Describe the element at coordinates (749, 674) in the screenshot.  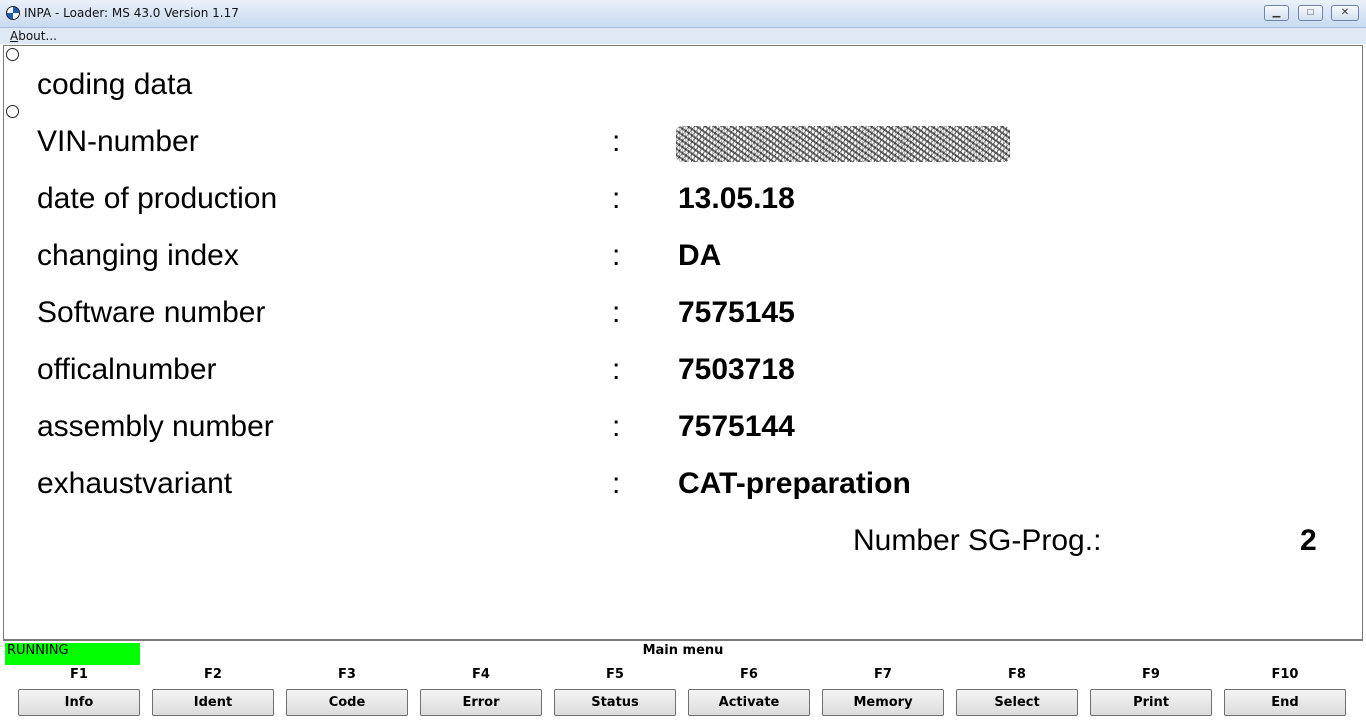
I see `fkey-label-f6: F6` at that location.